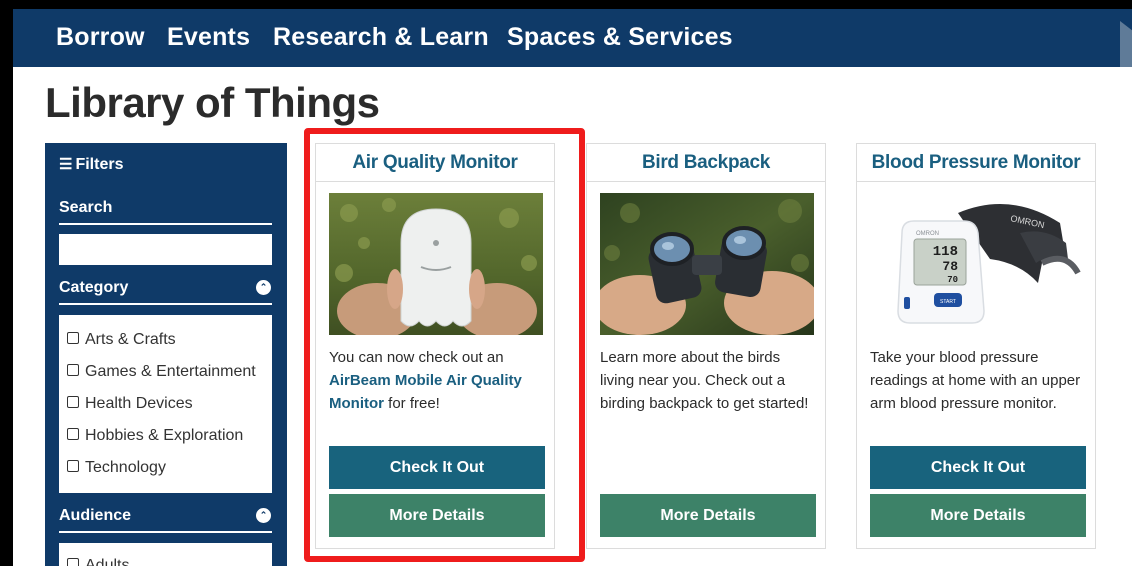 Image resolution: width=1132 pixels, height=566 pixels. What do you see at coordinates (86, 207) in the screenshot?
I see `search-label: Search` at bounding box center [86, 207].